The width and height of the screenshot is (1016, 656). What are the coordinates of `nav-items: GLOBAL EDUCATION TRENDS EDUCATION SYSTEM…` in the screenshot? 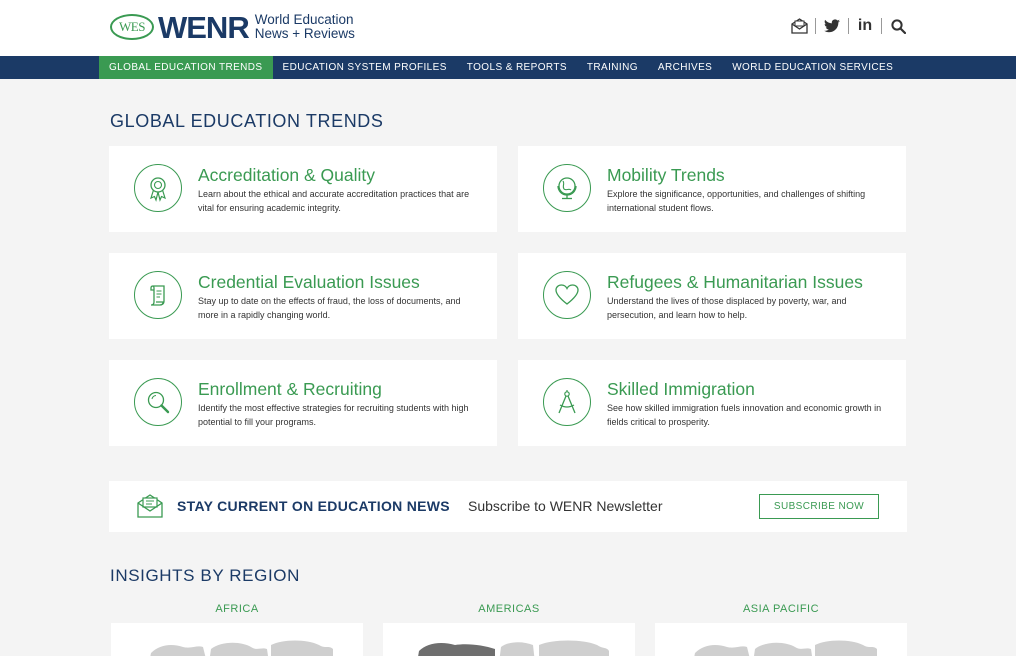 It's located at (501, 67).